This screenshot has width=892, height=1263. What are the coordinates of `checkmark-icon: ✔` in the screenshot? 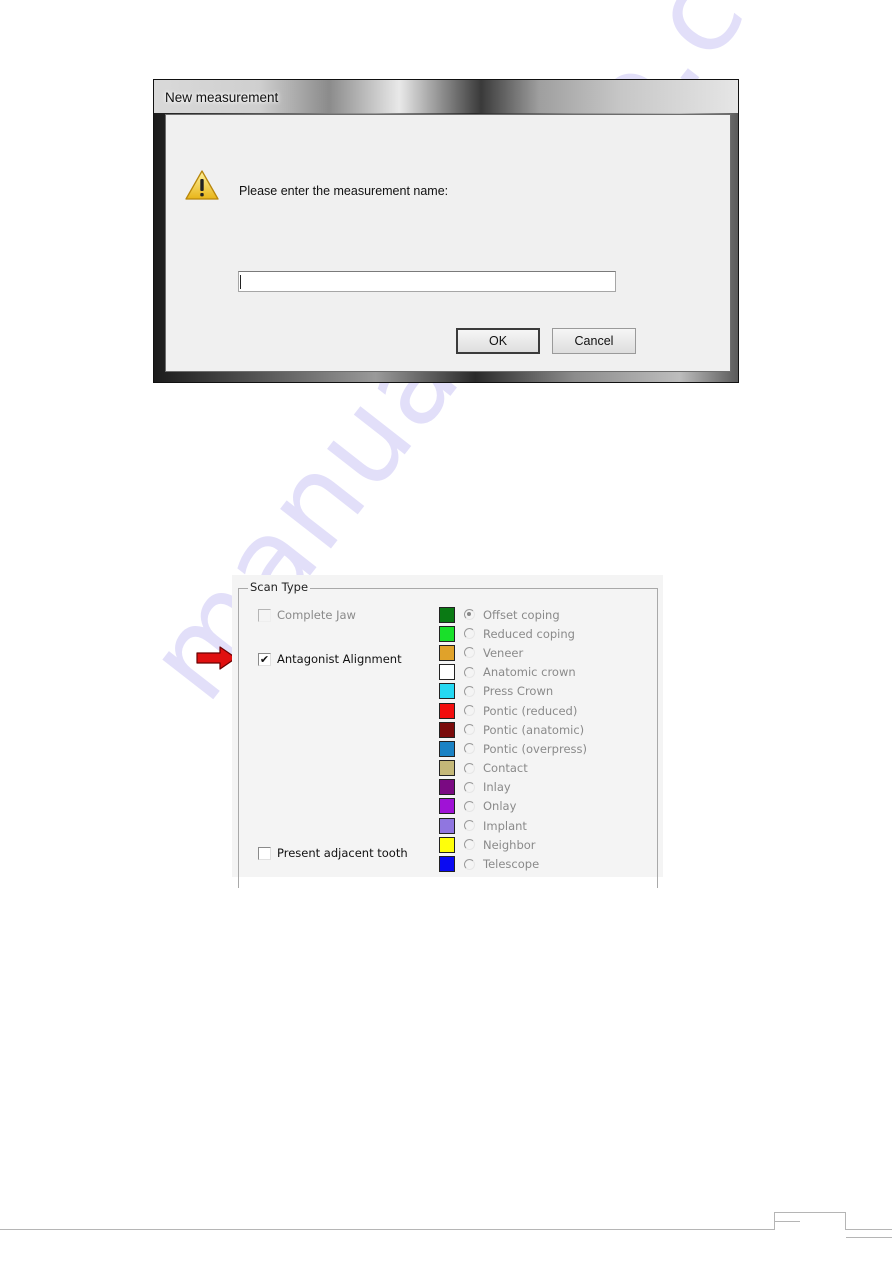 It's located at (264, 659).